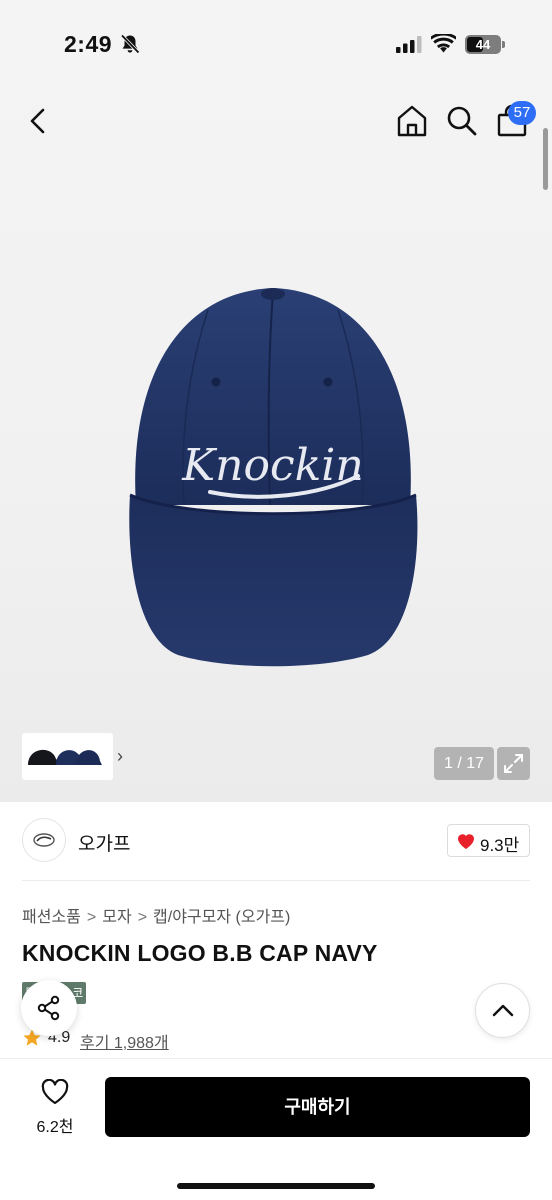  What do you see at coordinates (545, 159) in the screenshot?
I see `scroll-indicator` at bounding box center [545, 159].